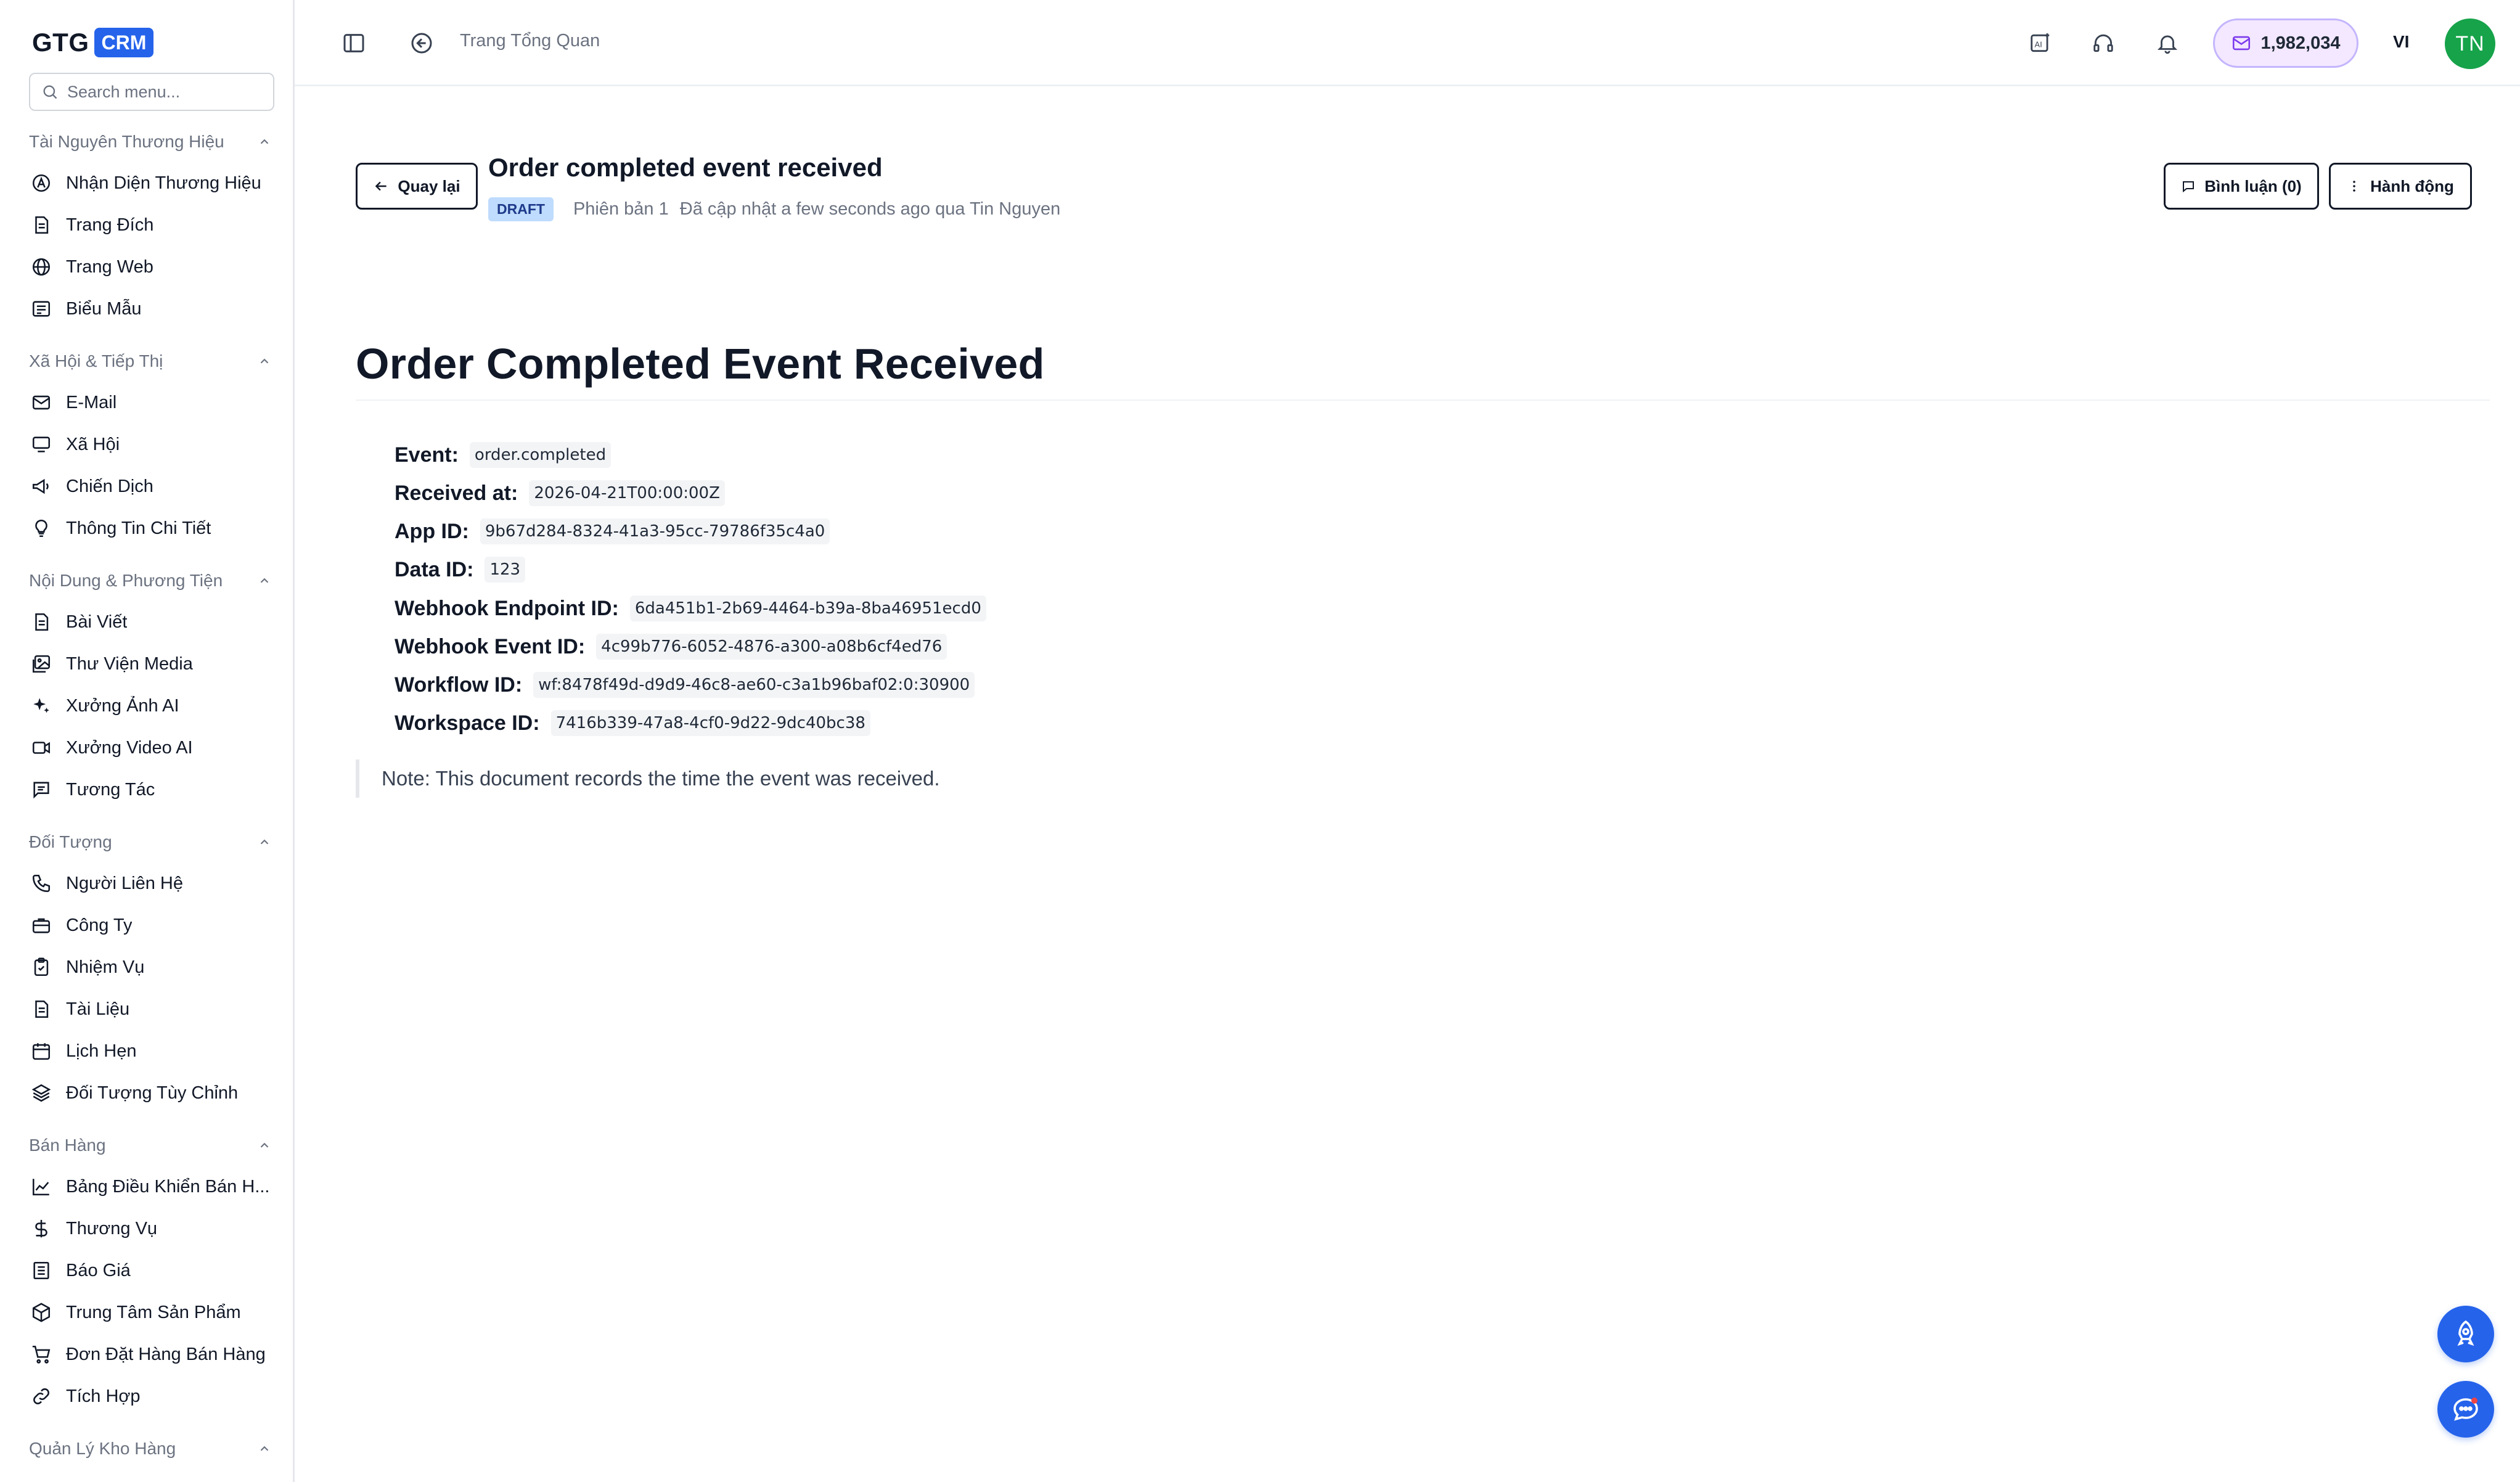 This screenshot has width=2520, height=1482. I want to click on svg-text: AI, so click(2039, 44).